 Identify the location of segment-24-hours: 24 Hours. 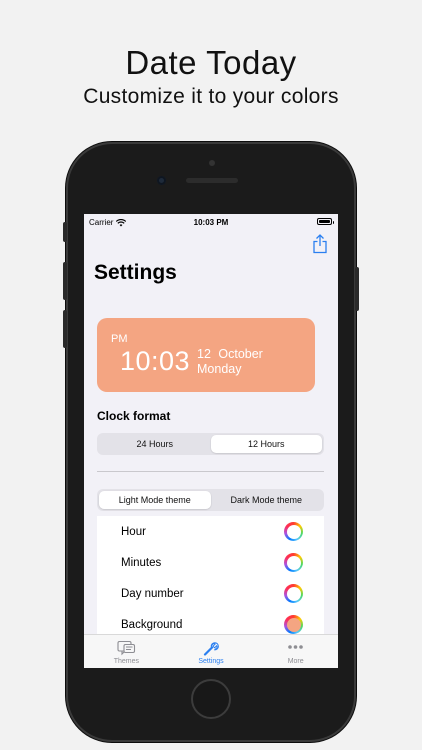
(155, 444).